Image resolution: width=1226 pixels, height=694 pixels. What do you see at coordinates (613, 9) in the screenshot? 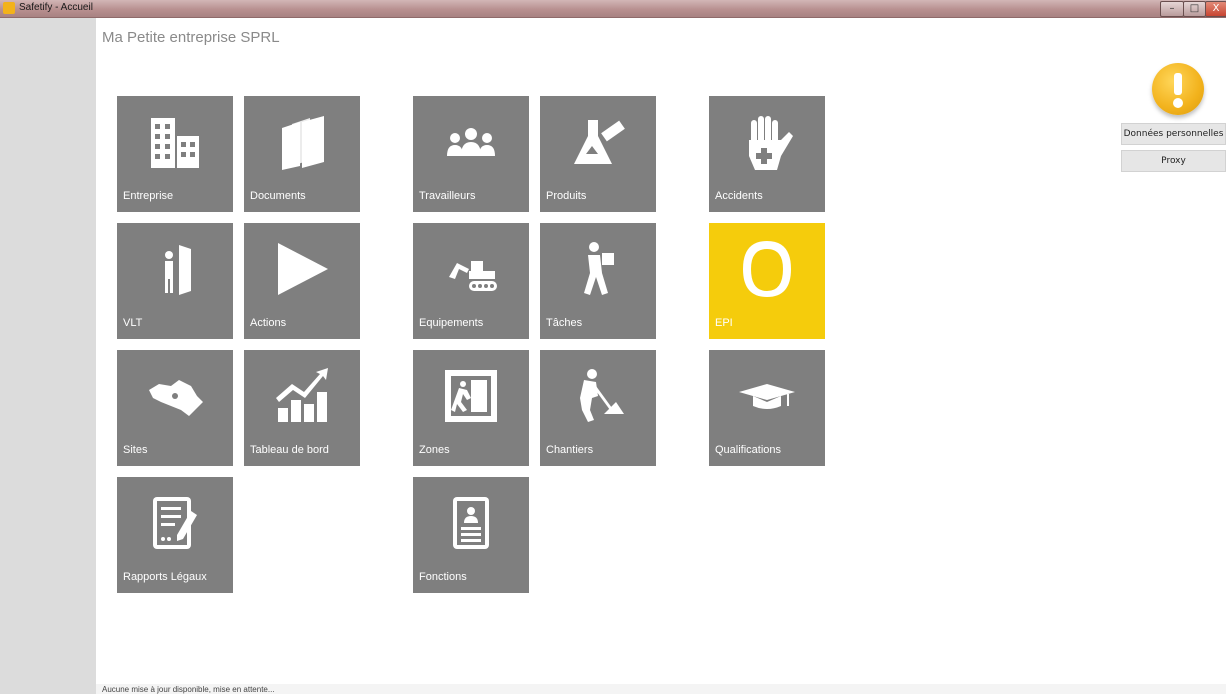
I see `title-bar: Safetify - Accueil – □ X` at bounding box center [613, 9].